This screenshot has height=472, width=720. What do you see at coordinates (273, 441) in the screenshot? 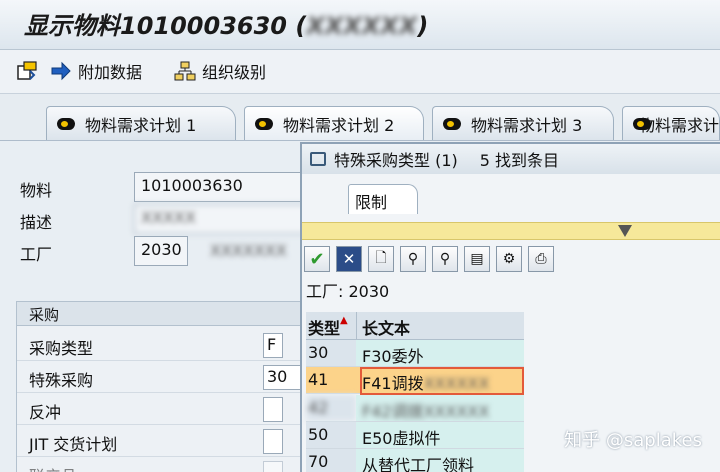
I see `jit-schedule-field` at bounding box center [273, 441].